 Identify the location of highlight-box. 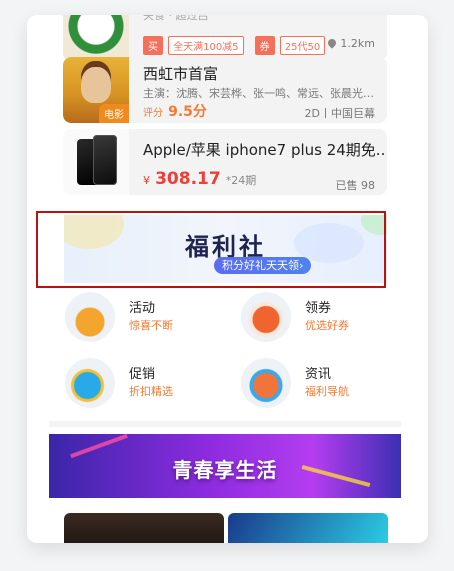
(211, 249).